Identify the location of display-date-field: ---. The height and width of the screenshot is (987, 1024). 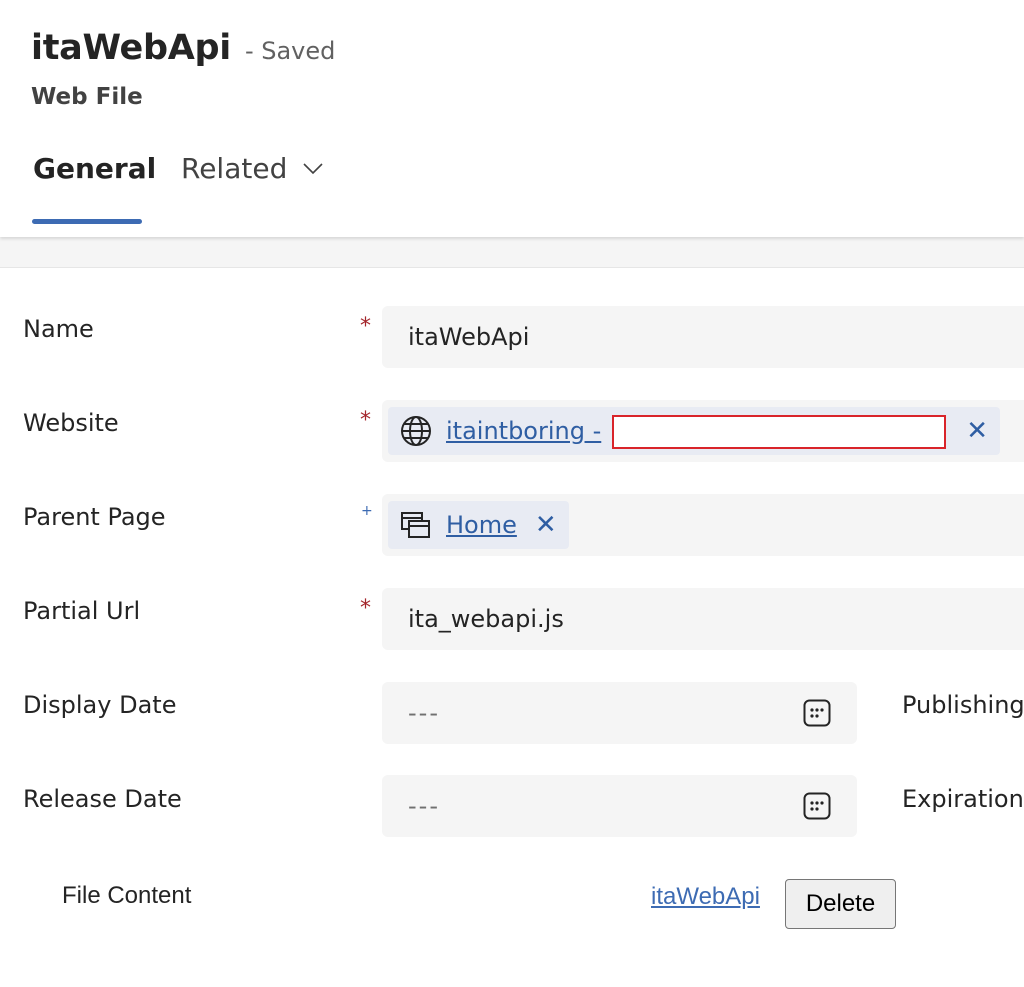
(619, 713).